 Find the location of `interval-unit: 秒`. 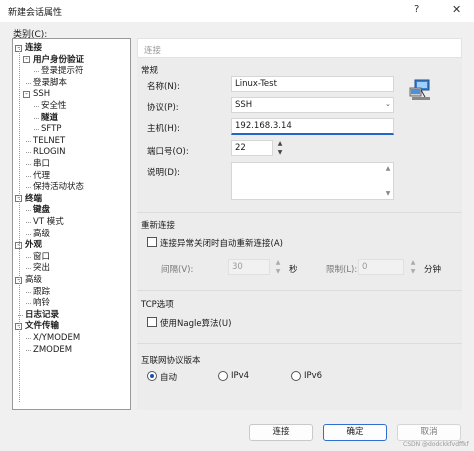

interval-unit: 秒 is located at coordinates (293, 270).